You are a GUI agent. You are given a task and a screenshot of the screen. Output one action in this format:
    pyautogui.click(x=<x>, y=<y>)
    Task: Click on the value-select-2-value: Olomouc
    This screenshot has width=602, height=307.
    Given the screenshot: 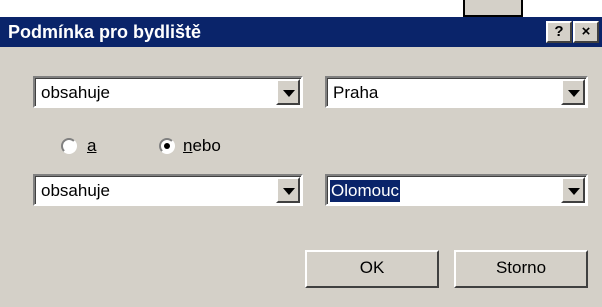 What is the action you would take?
    pyautogui.click(x=365, y=191)
    